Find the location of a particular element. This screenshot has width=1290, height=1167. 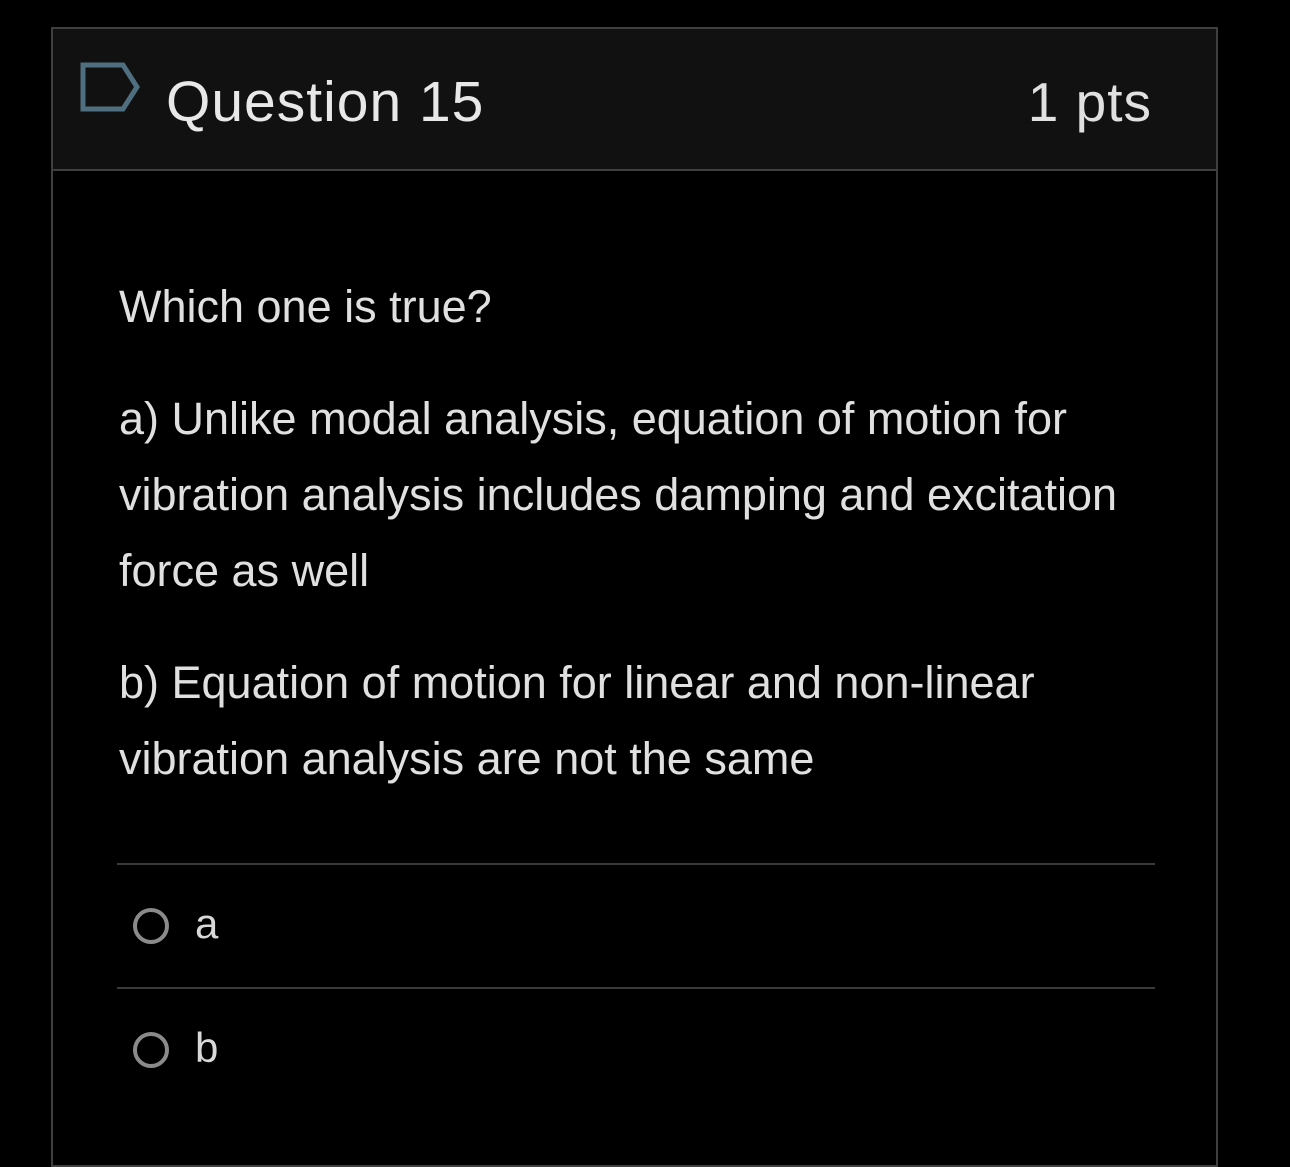

question-header: Question 15 1 pts is located at coordinates (634, 100).